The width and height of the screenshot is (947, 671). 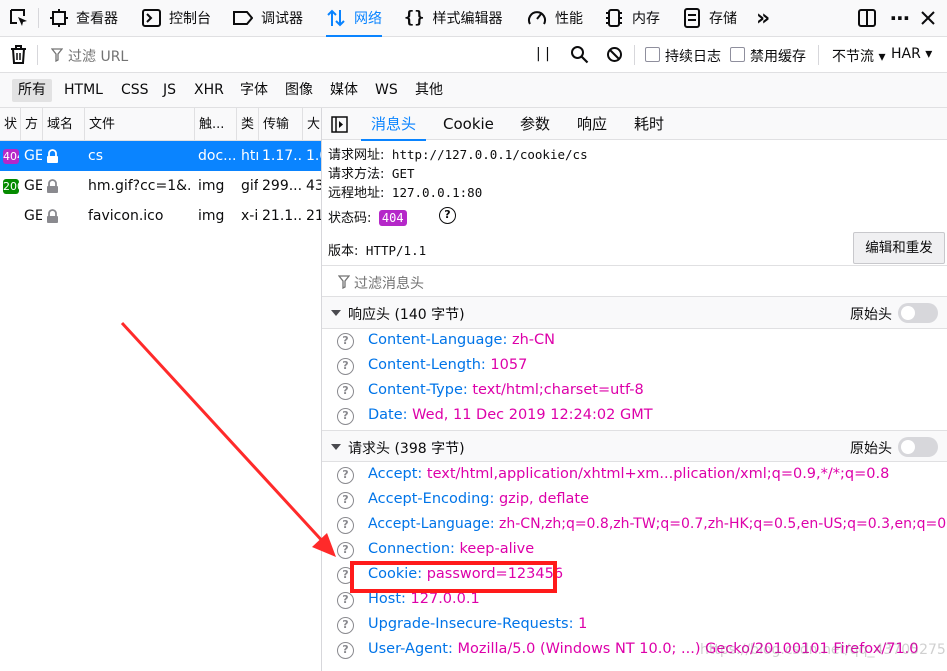 I want to click on annotation-arrowhead, so click(x=324, y=545).